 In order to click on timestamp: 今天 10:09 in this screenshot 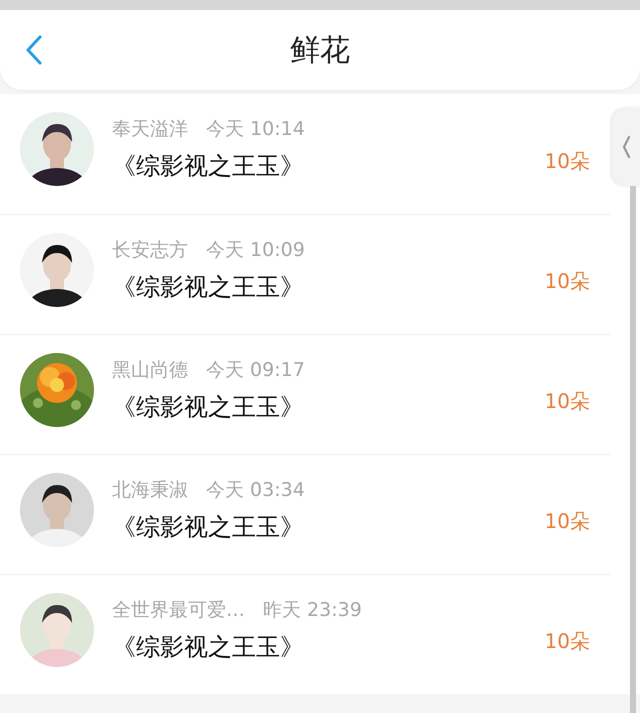, I will do `click(255, 250)`.